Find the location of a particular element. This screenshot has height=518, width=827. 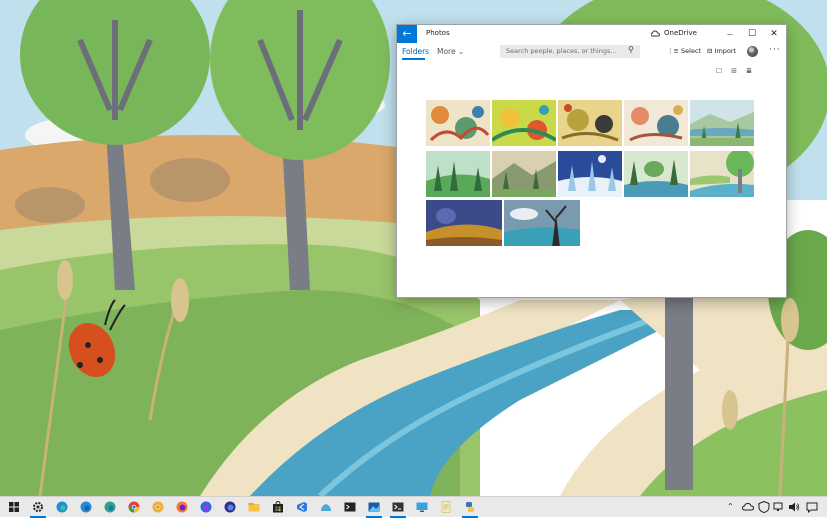

code-editor-icon is located at coordinates (302, 507).